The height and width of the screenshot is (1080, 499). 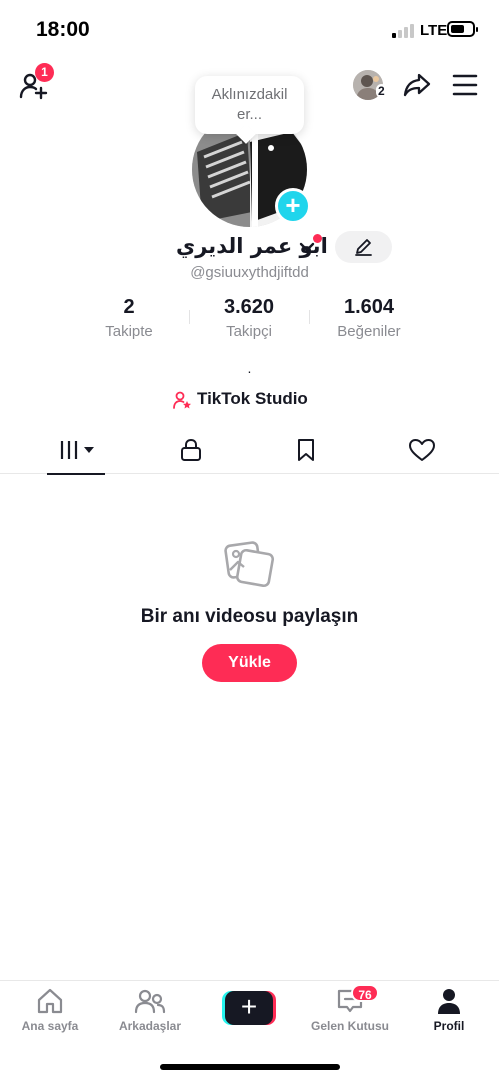 What do you see at coordinates (249, 307) in the screenshot?
I see `stat-value: 3.620` at bounding box center [249, 307].